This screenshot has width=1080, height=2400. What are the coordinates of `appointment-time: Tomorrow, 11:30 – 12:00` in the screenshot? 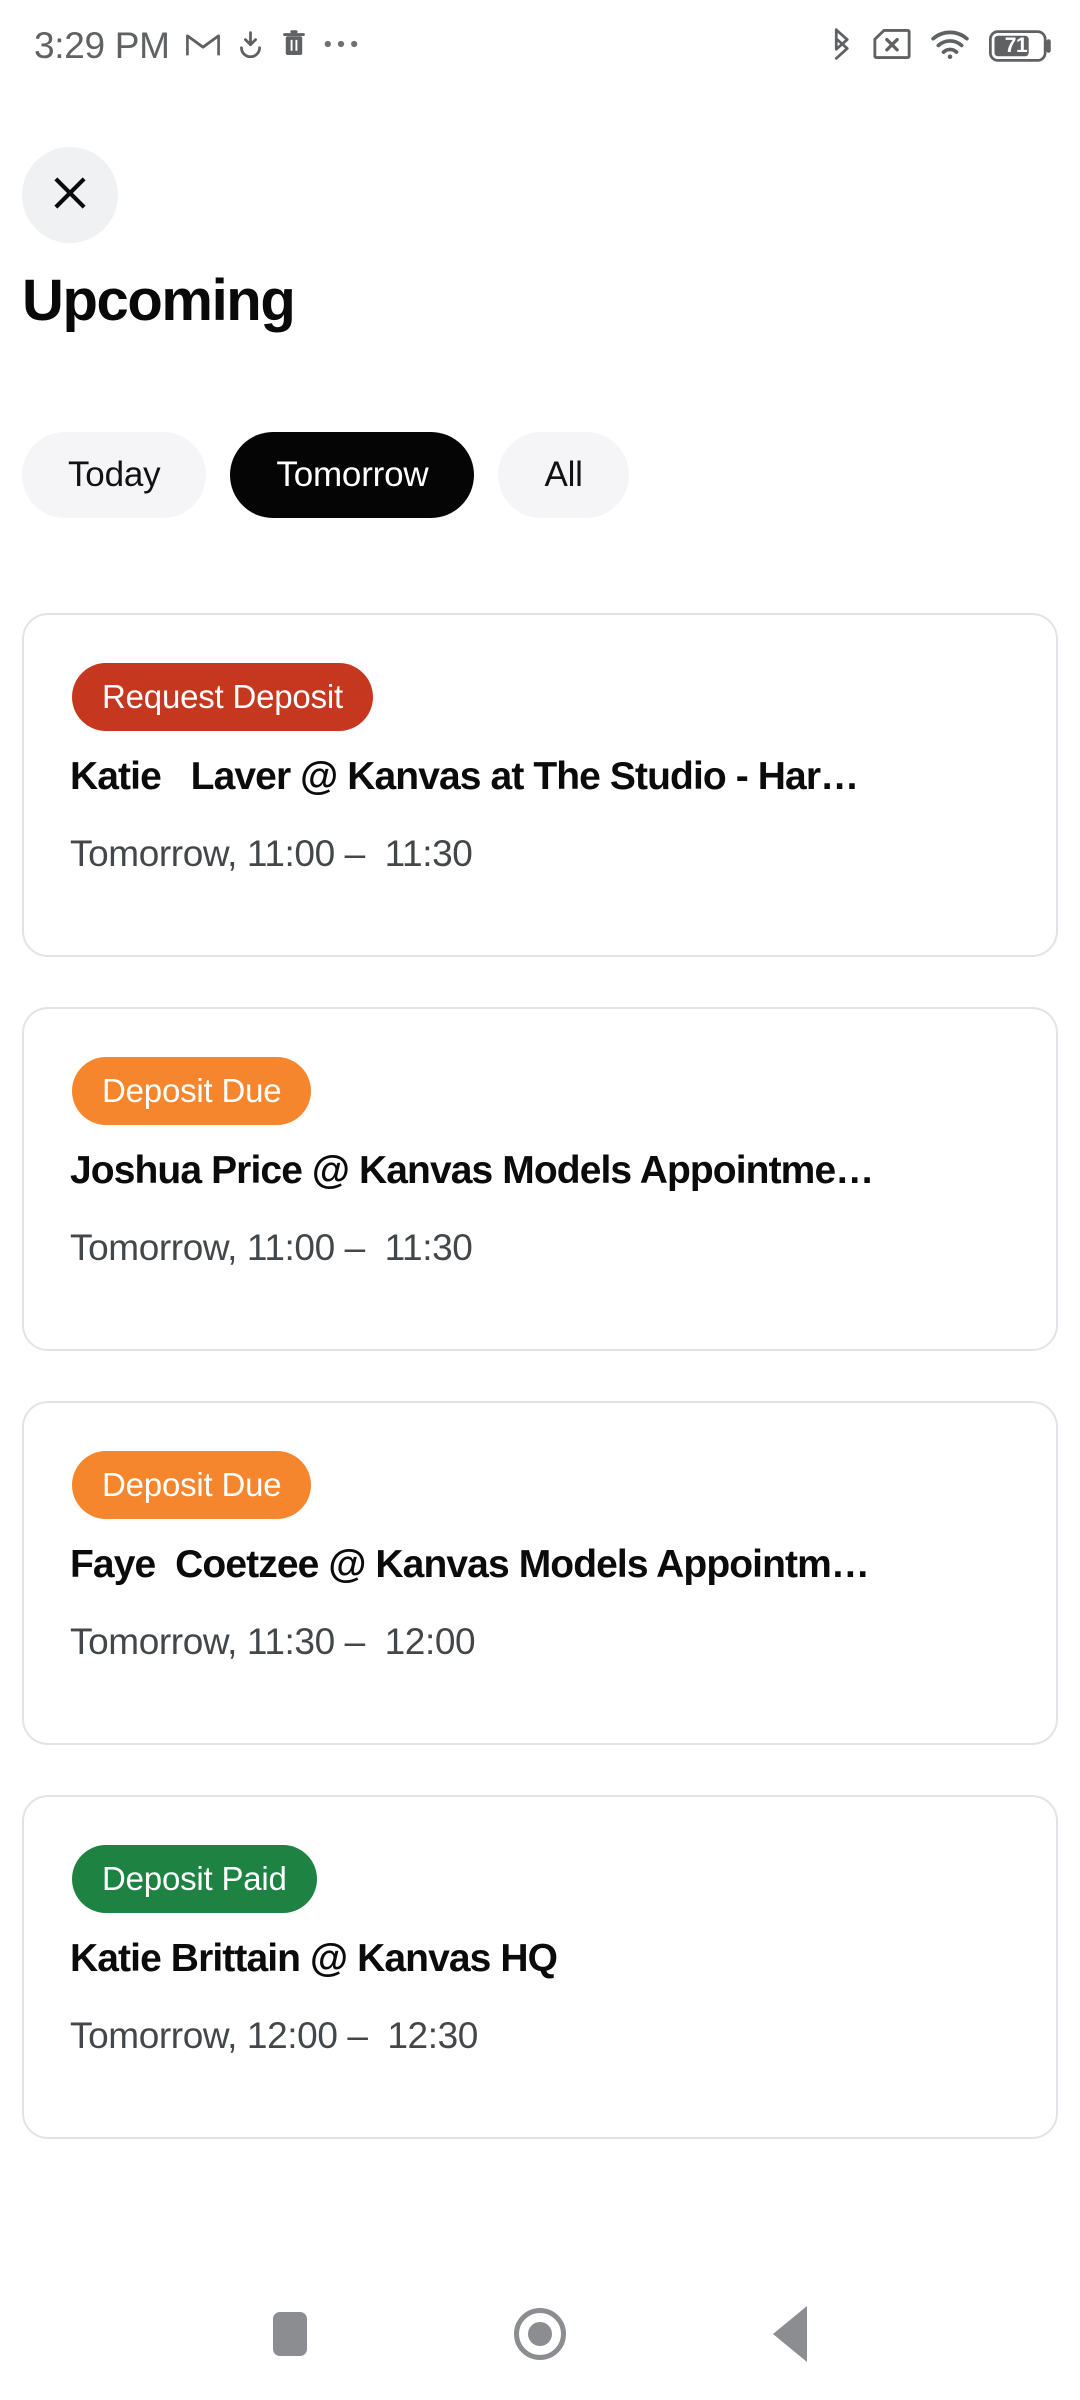 It's located at (273, 1641).